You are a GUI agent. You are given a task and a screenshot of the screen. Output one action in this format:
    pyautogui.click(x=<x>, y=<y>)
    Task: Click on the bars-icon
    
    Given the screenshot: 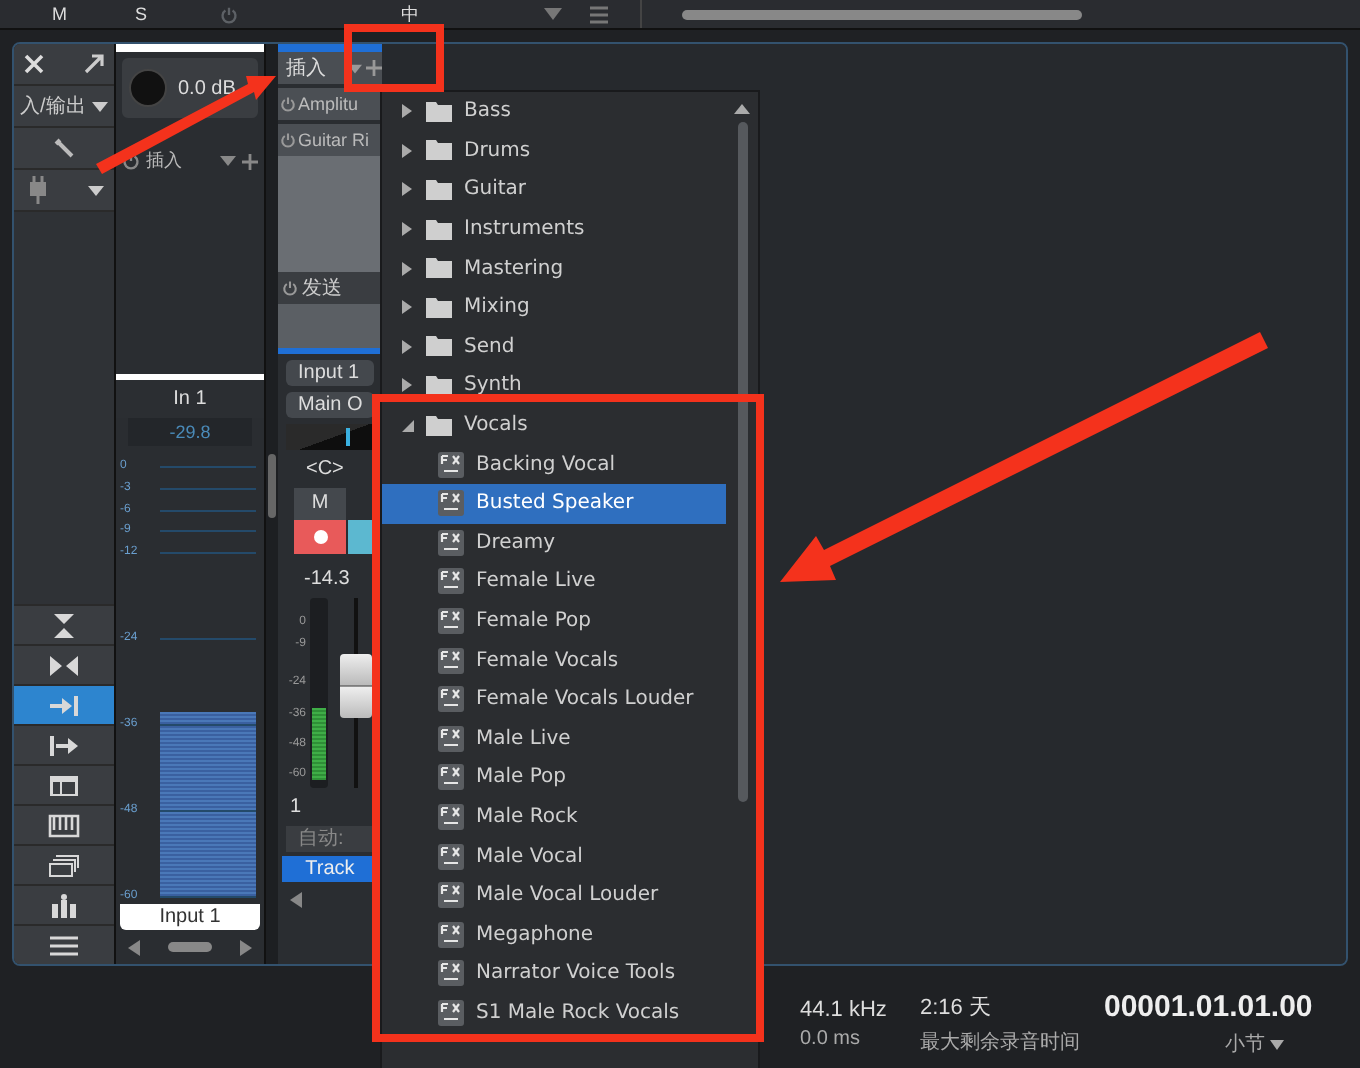 What is the action you would take?
    pyautogui.click(x=64, y=905)
    